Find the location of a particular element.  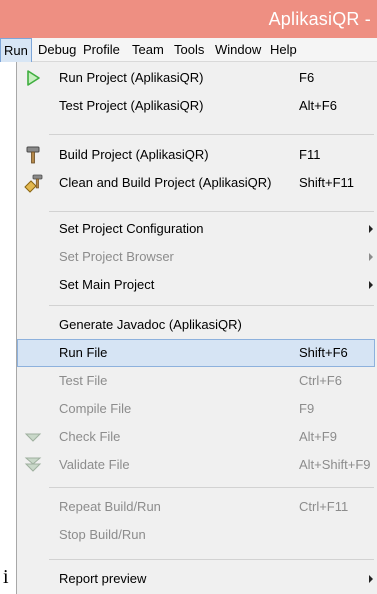

menu-item-label: Set Project Configuration is located at coordinates (131, 228).